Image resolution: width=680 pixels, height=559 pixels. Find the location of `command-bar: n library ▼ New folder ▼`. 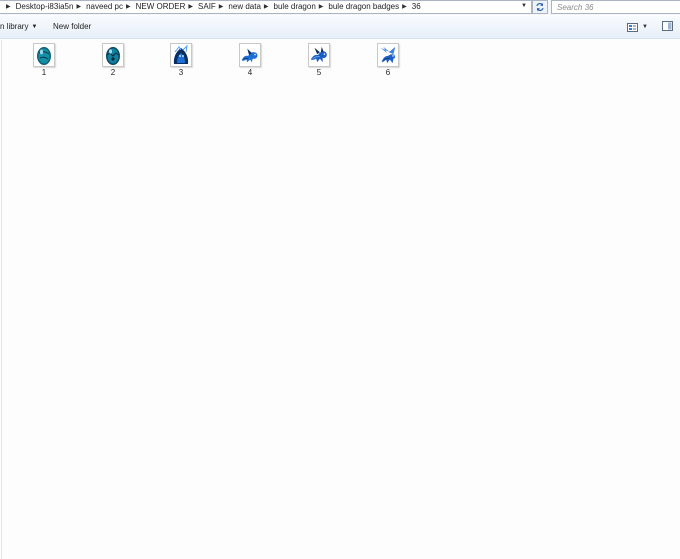

command-bar: n library ▼ New folder ▼ is located at coordinates (340, 27).